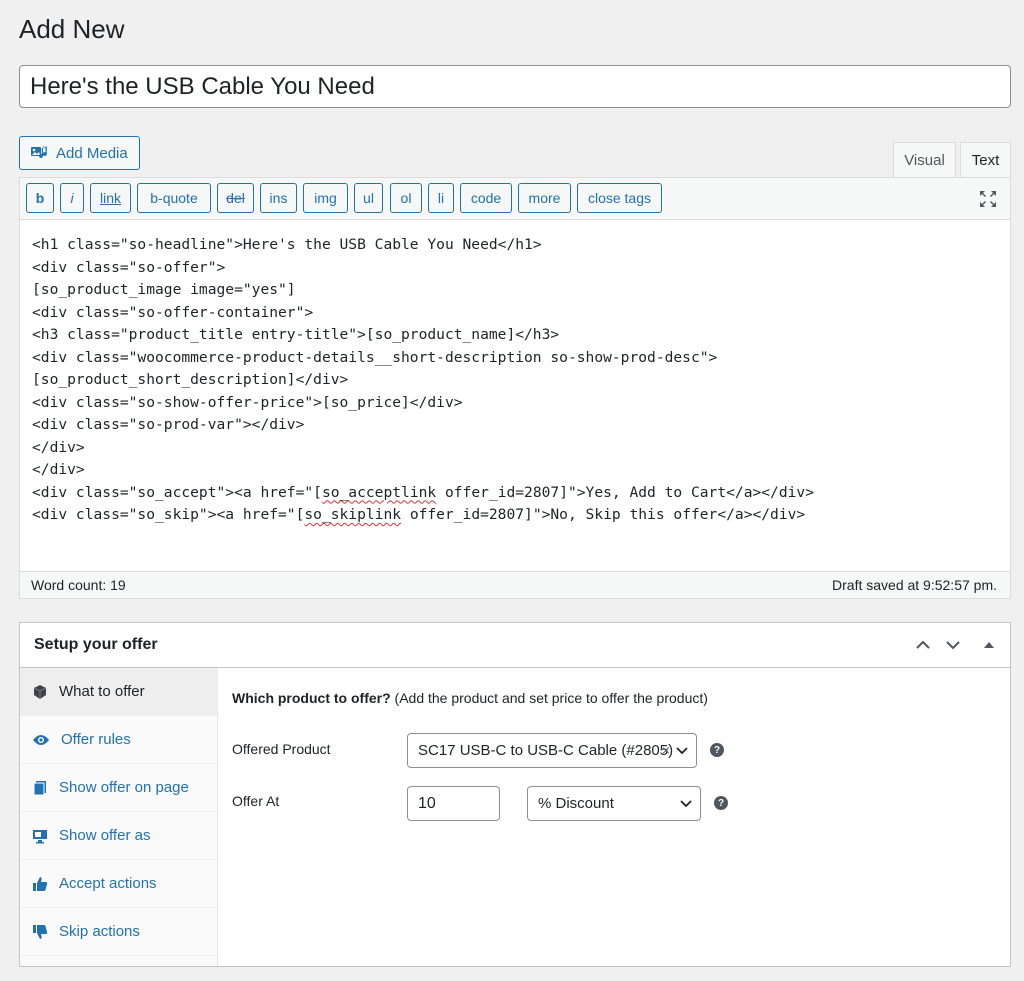 The height and width of the screenshot is (981, 1024). I want to click on eye-icon, so click(41, 739).